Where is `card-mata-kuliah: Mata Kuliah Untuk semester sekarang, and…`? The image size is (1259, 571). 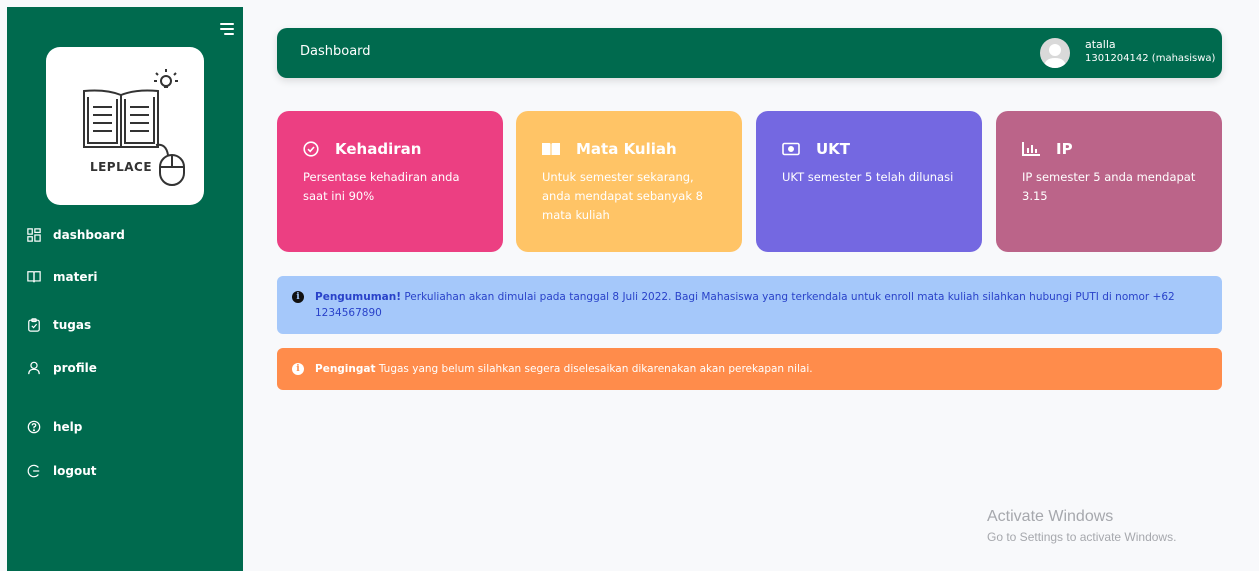 card-mata-kuliah: Mata Kuliah Untuk semester sekarang, and… is located at coordinates (629, 181).